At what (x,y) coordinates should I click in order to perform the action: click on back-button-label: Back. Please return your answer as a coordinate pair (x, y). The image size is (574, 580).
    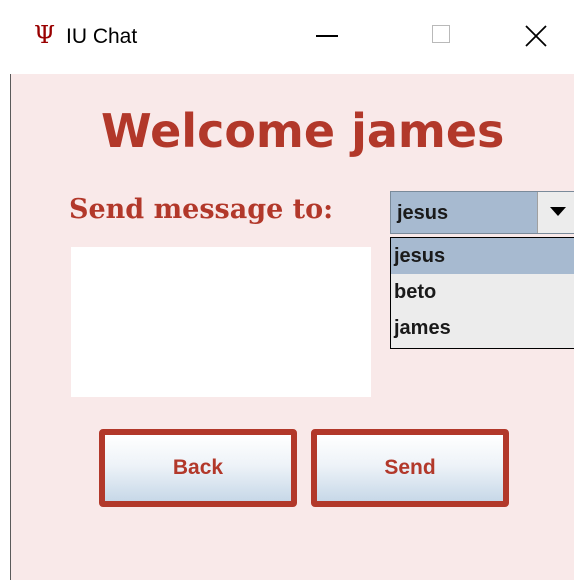
    Looking at the image, I should click on (198, 467).